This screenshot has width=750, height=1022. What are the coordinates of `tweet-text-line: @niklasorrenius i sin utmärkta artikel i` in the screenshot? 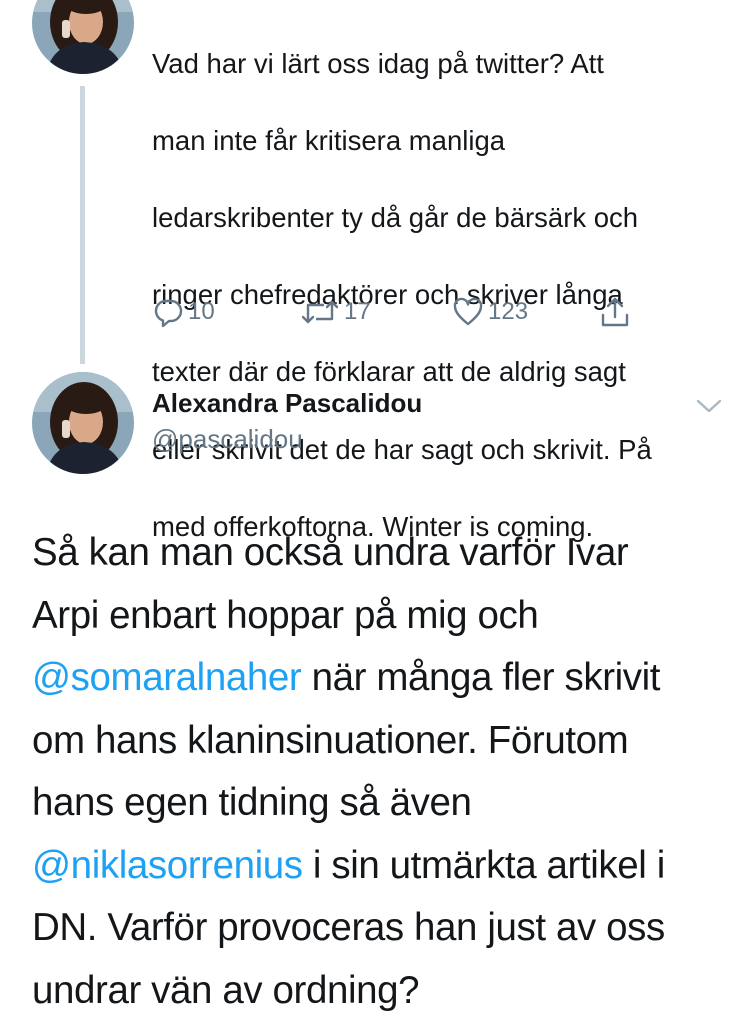 It's located at (382, 866).